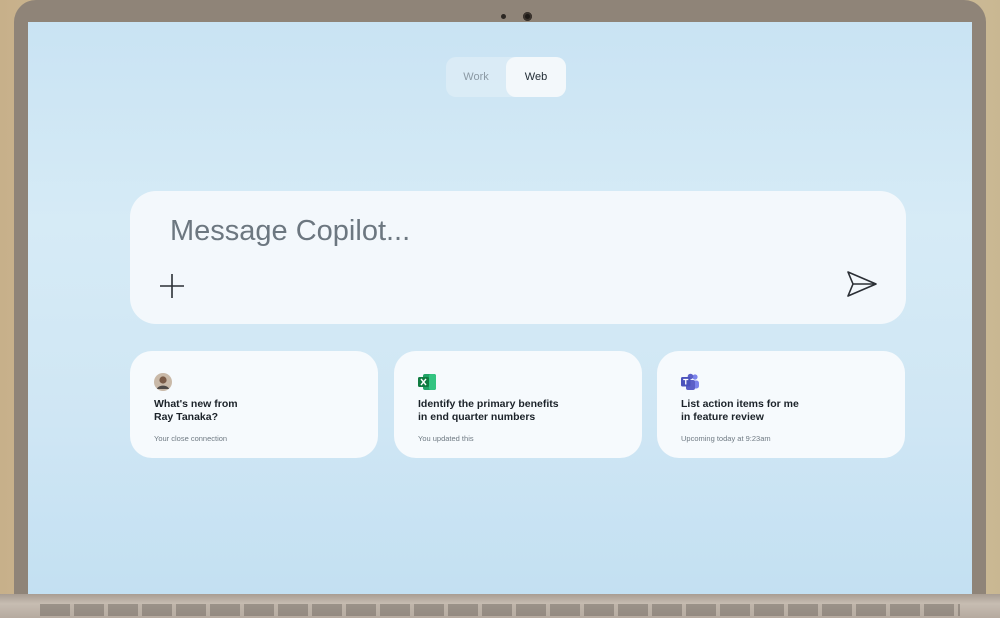 This screenshot has height=618, width=1000. What do you see at coordinates (476, 77) in the screenshot?
I see `toggle-work: Work` at bounding box center [476, 77].